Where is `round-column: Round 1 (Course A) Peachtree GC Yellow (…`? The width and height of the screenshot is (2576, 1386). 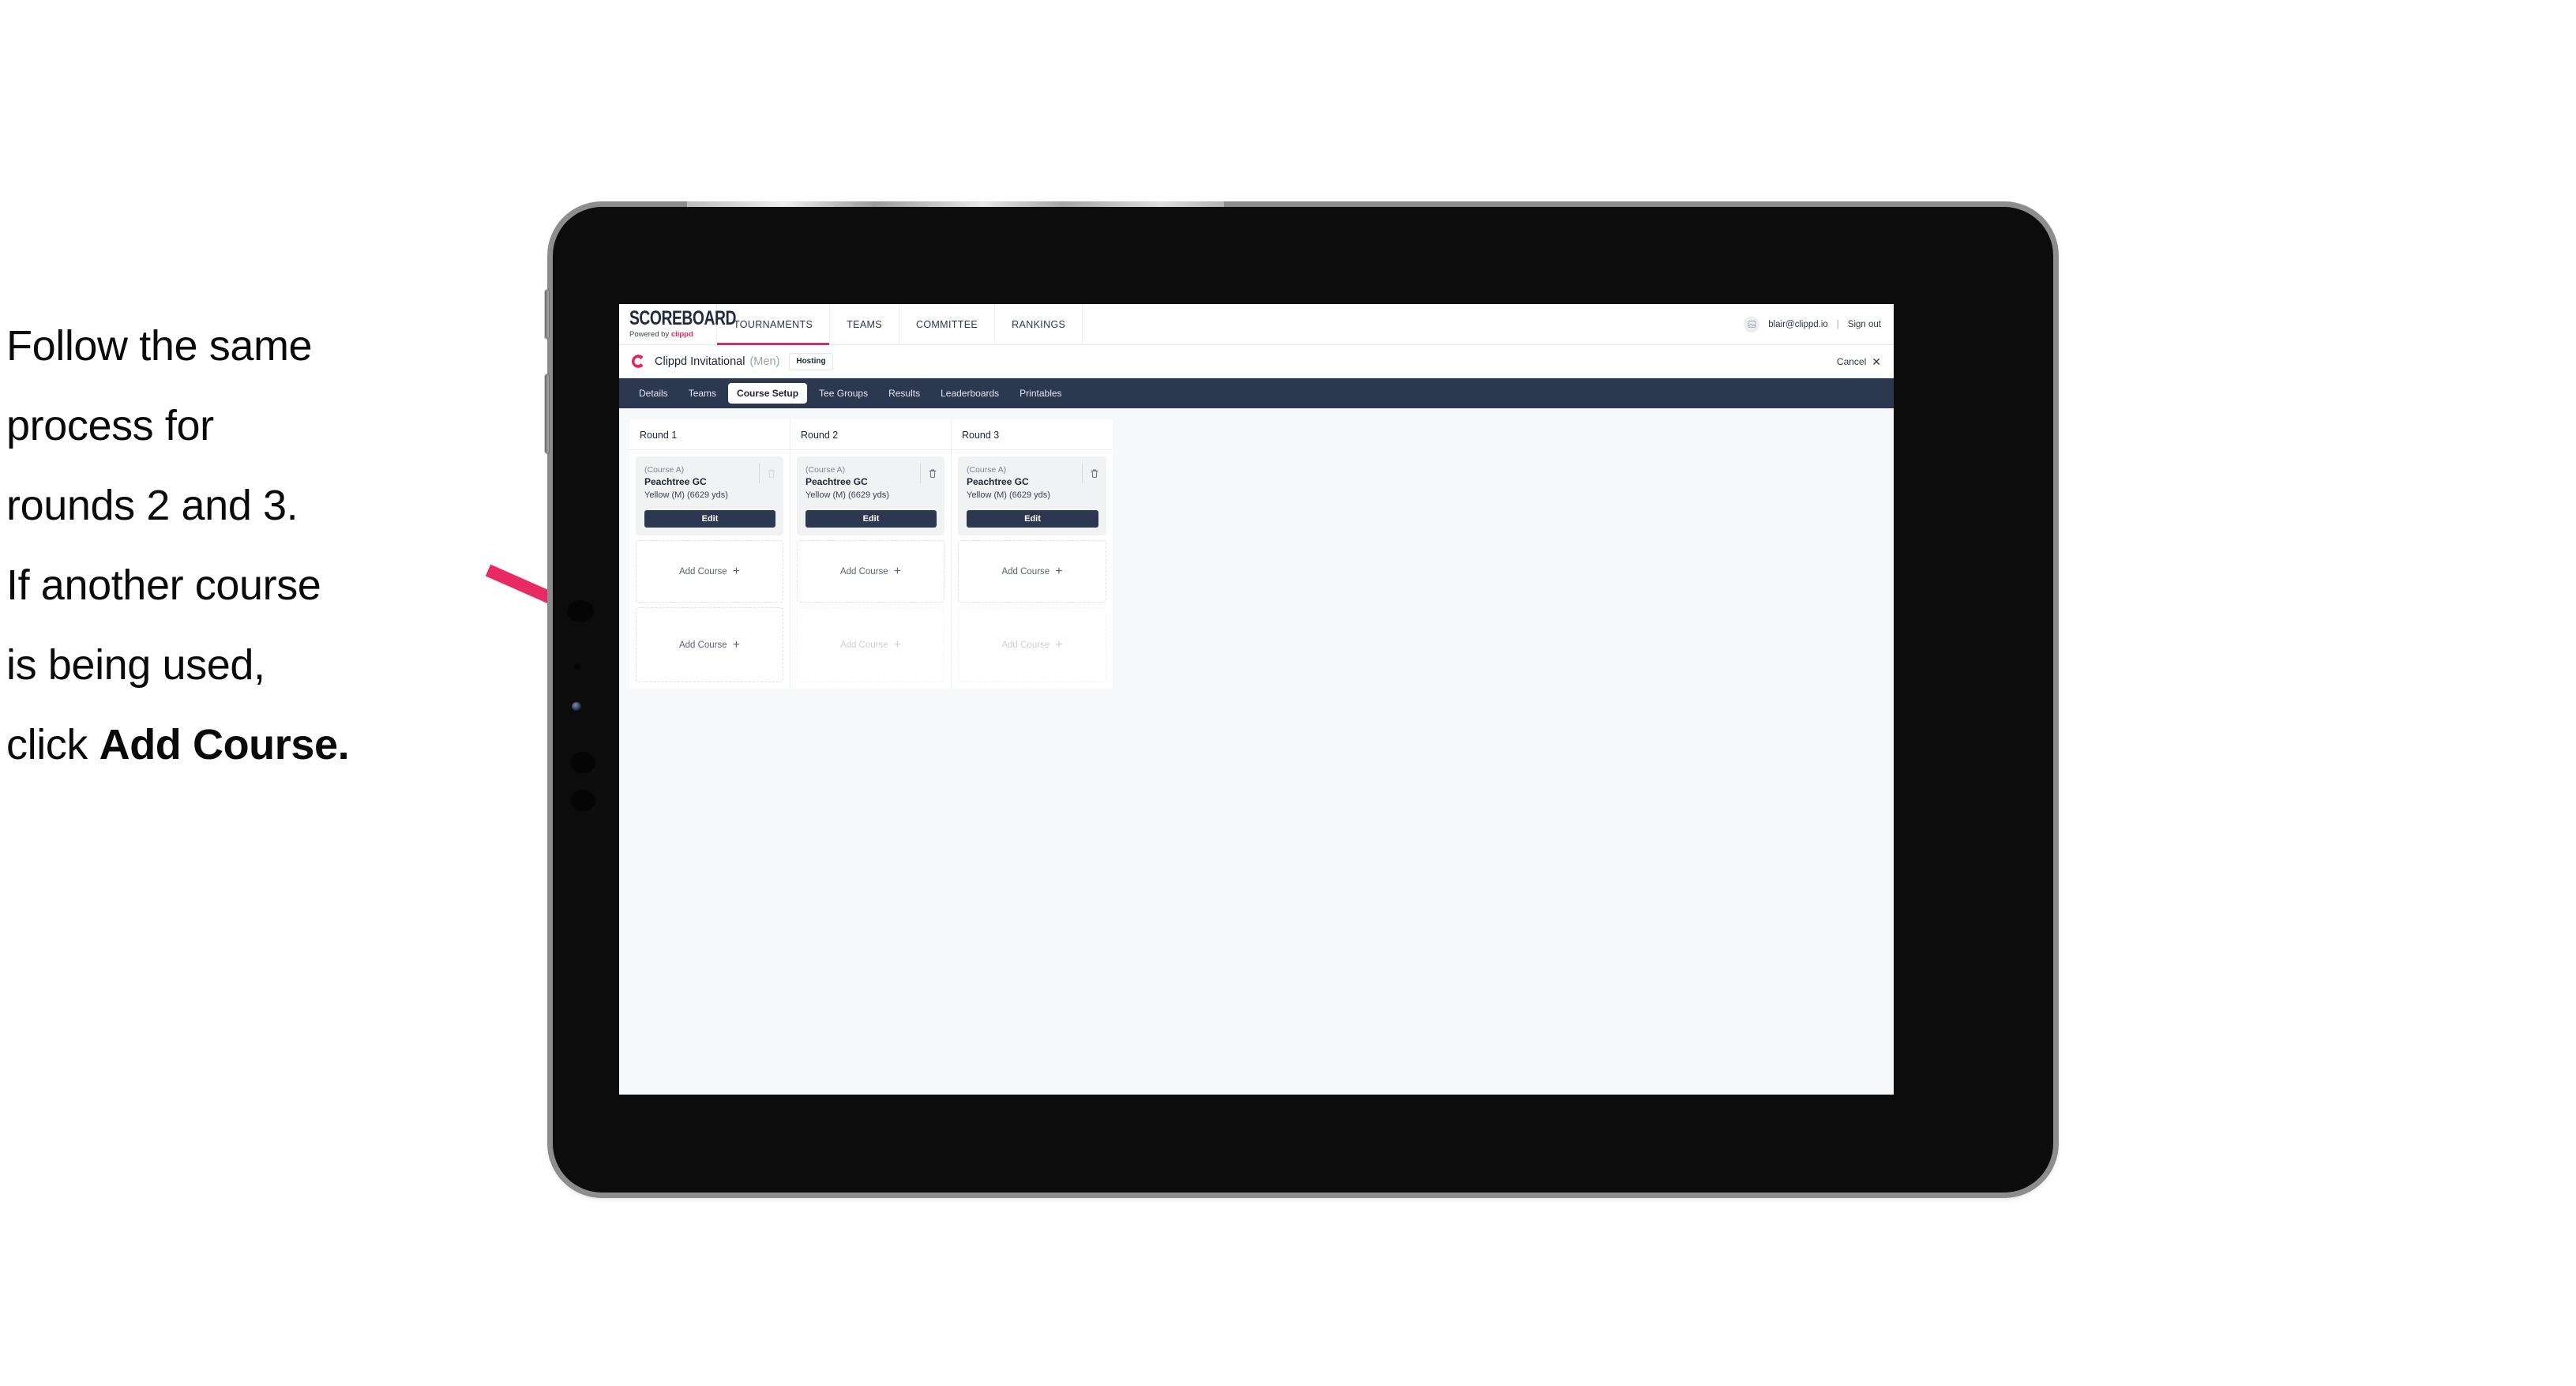
round-column: Round 1 (Course A) Peachtree GC Yellow (… is located at coordinates (709, 554).